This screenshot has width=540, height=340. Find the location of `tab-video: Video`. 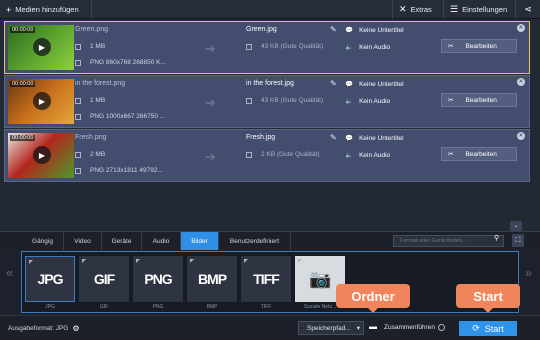

tab-video: Video is located at coordinates (83, 241).